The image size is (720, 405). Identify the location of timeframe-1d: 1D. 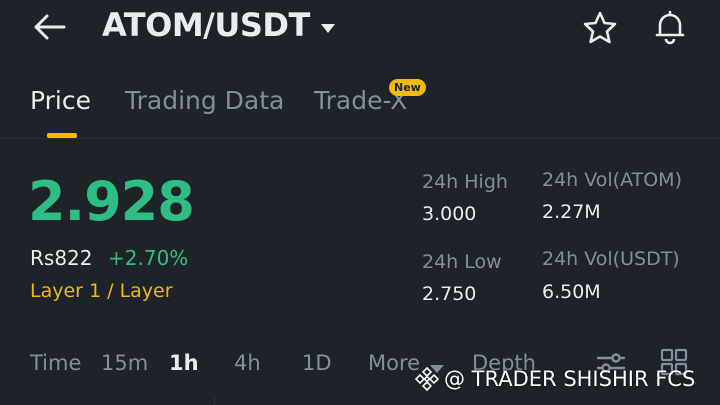
(317, 363).